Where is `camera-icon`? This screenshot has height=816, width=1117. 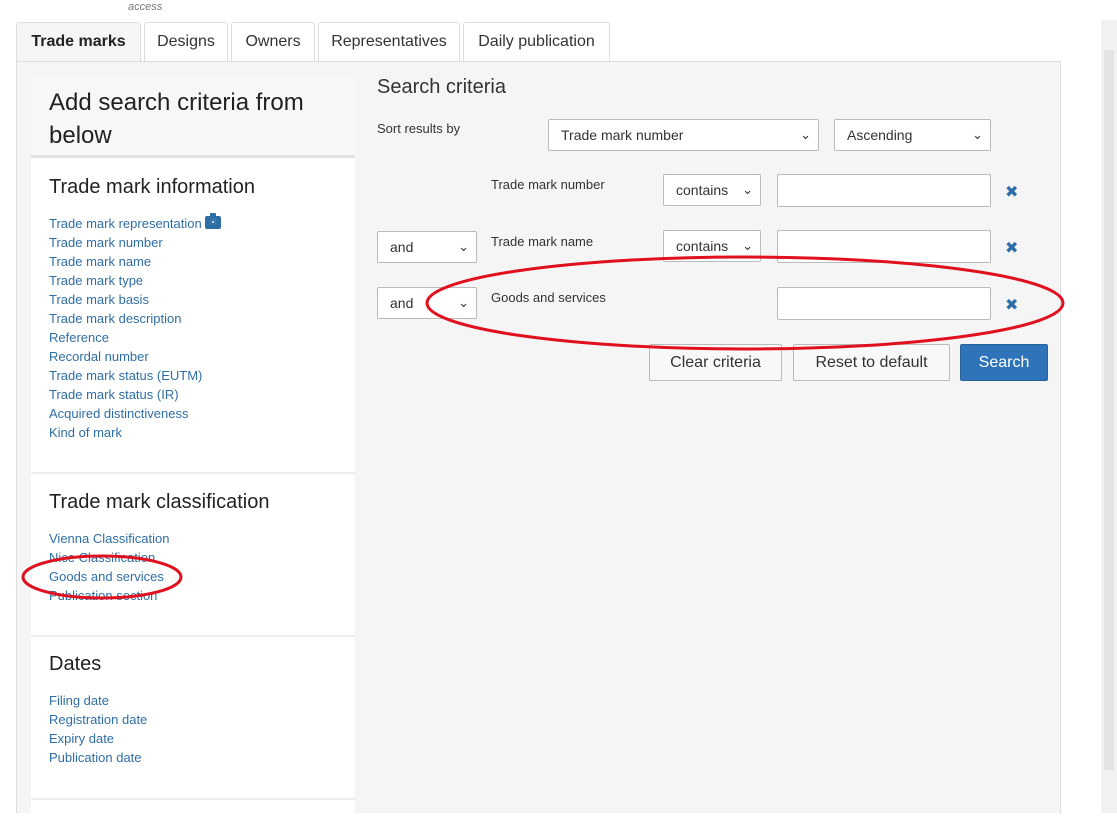 camera-icon is located at coordinates (212, 221).